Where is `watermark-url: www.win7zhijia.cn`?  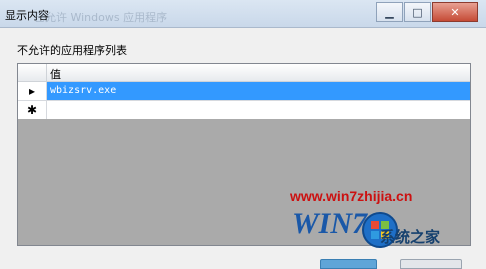
watermark-url: www.win7zhijia.cn is located at coordinates (351, 196).